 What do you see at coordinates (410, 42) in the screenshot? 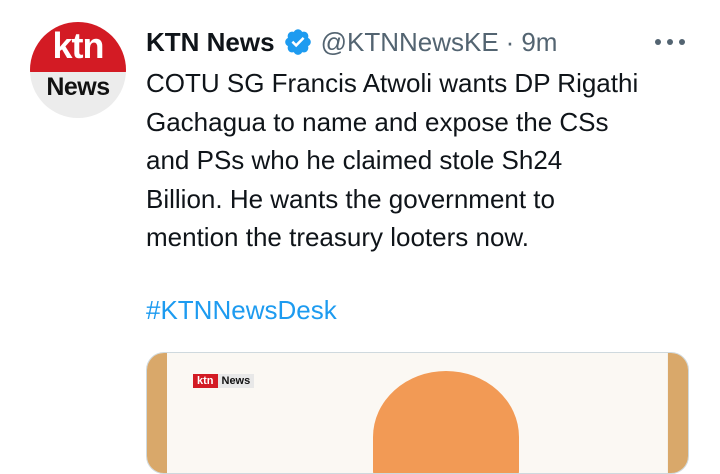
I see `account-handle: @KTNNewsKE` at bounding box center [410, 42].